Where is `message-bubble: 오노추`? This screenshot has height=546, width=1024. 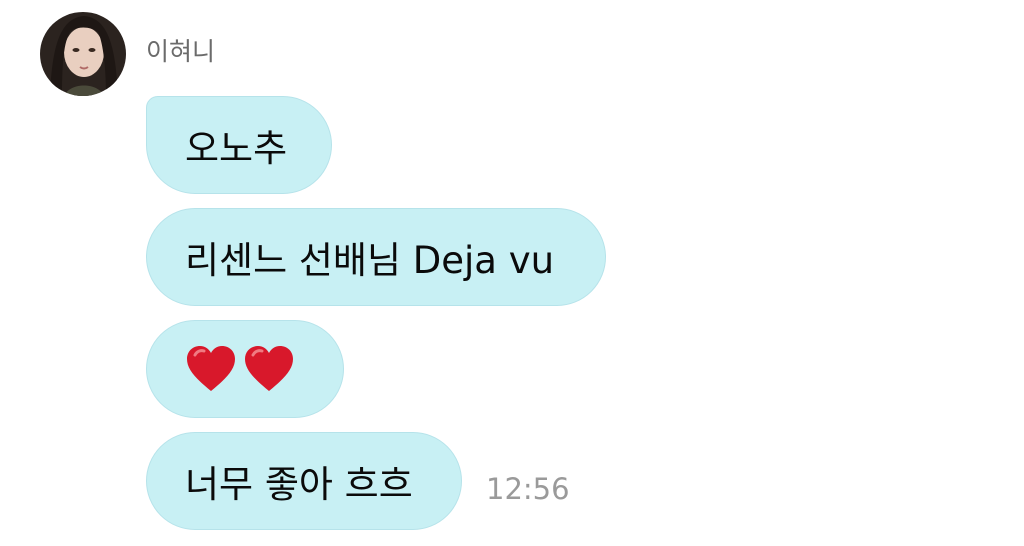
message-bubble: 오노추 is located at coordinates (239, 145).